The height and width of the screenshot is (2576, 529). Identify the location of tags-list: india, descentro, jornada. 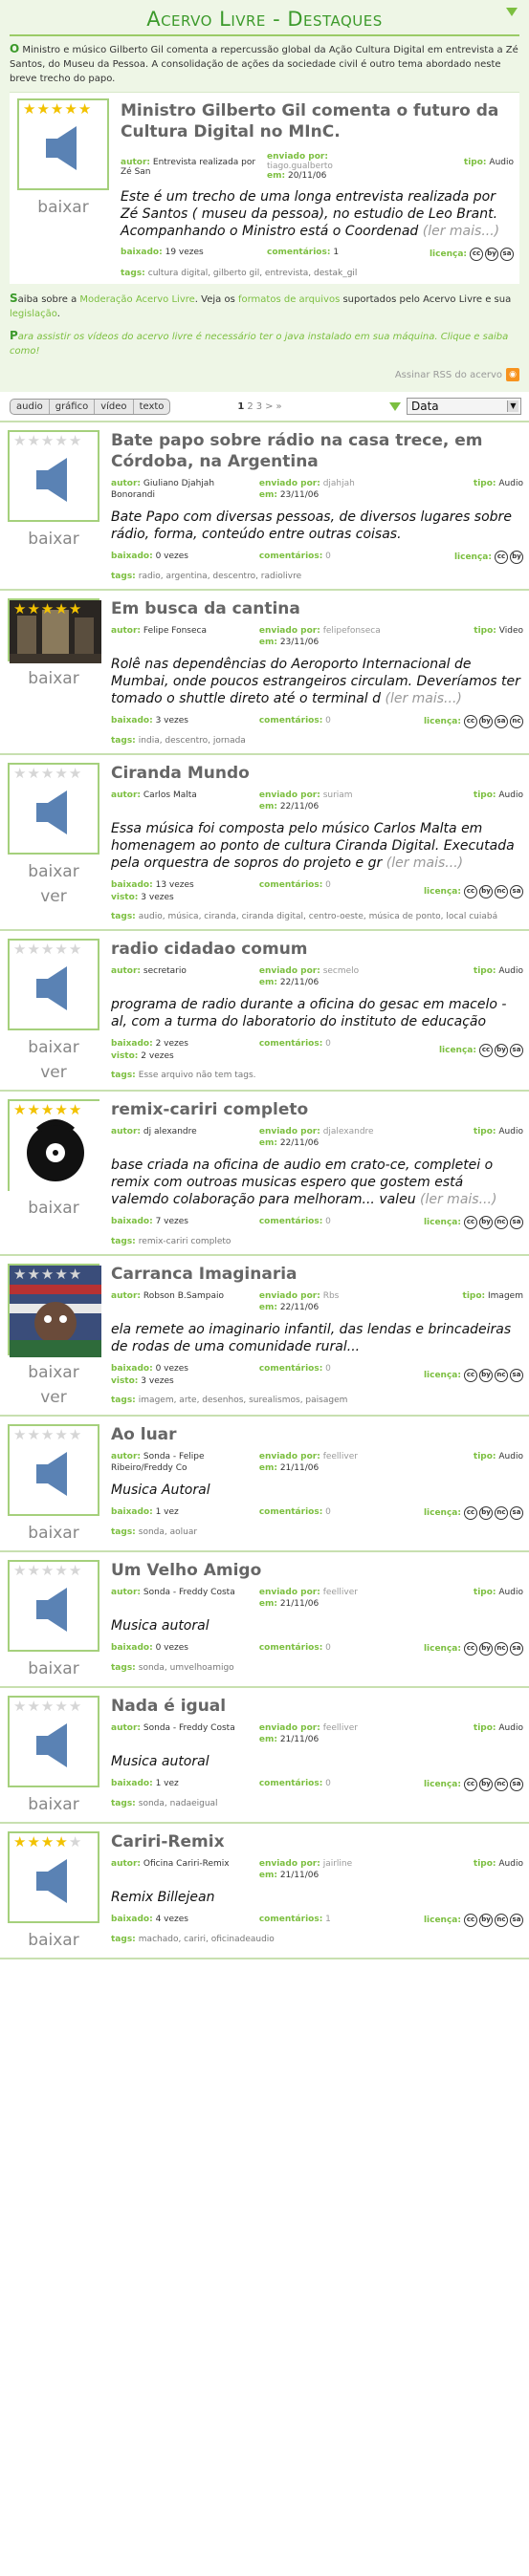
(192, 741).